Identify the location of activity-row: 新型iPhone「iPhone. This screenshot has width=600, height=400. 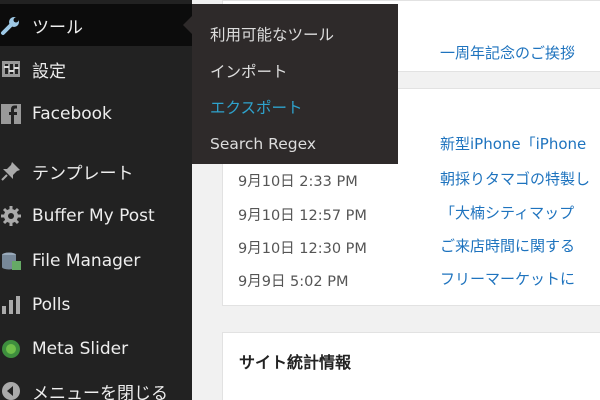
(520, 144).